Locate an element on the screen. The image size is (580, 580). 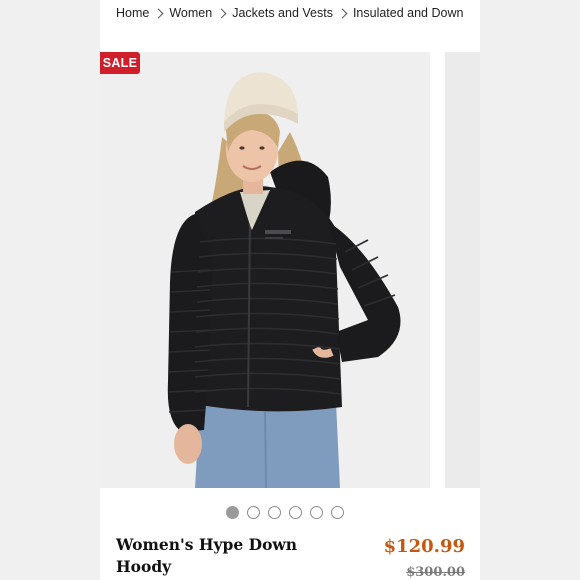
breadcrumb-jackets-and-vests: Jackets and Vests is located at coordinates (282, 13).